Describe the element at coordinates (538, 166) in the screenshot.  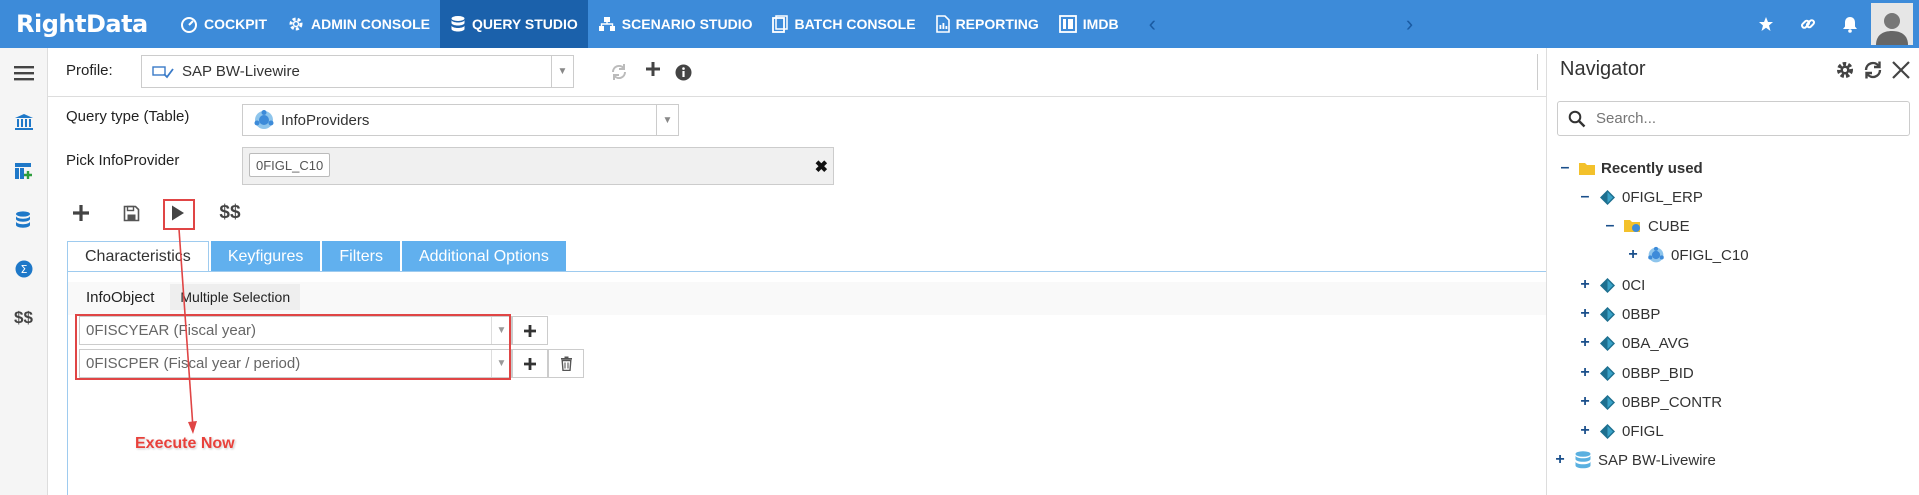
I see `infoprovider-picker: ✖` at that location.